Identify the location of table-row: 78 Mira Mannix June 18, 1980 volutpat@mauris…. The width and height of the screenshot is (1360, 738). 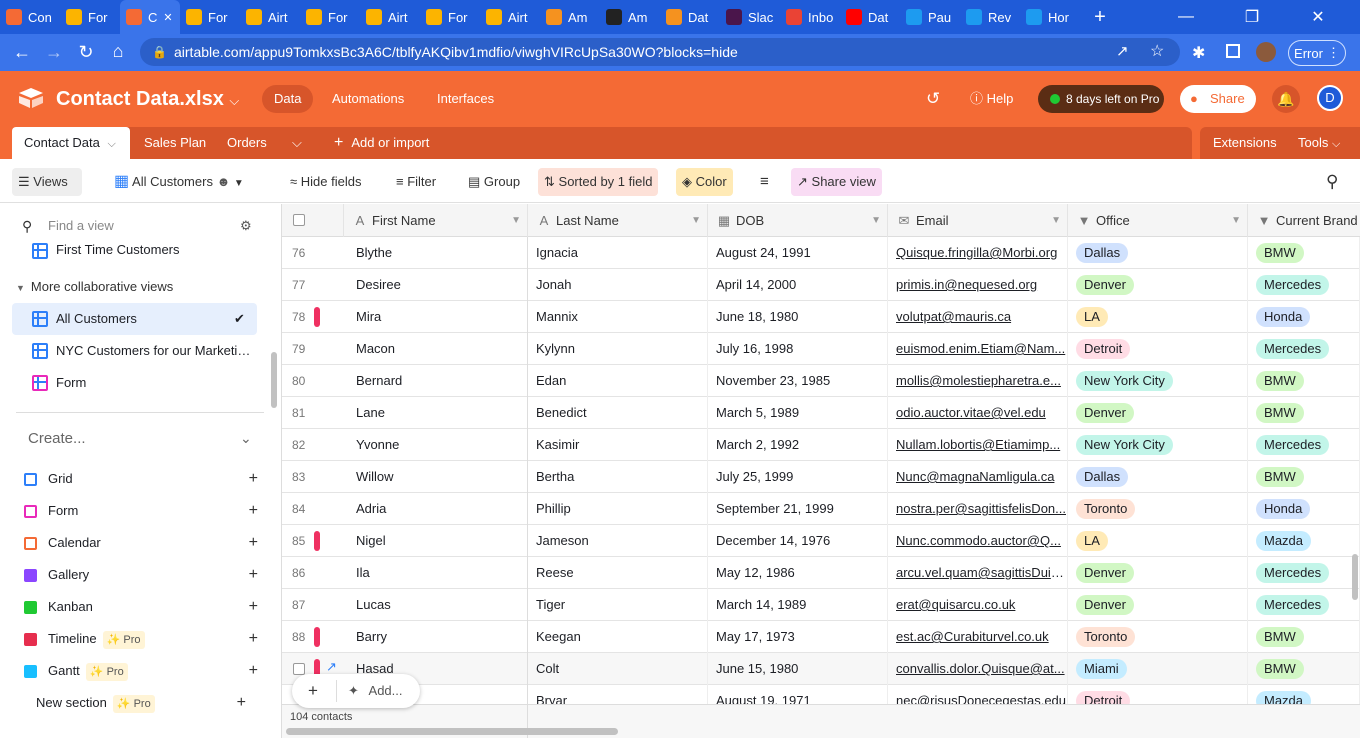
(821, 317).